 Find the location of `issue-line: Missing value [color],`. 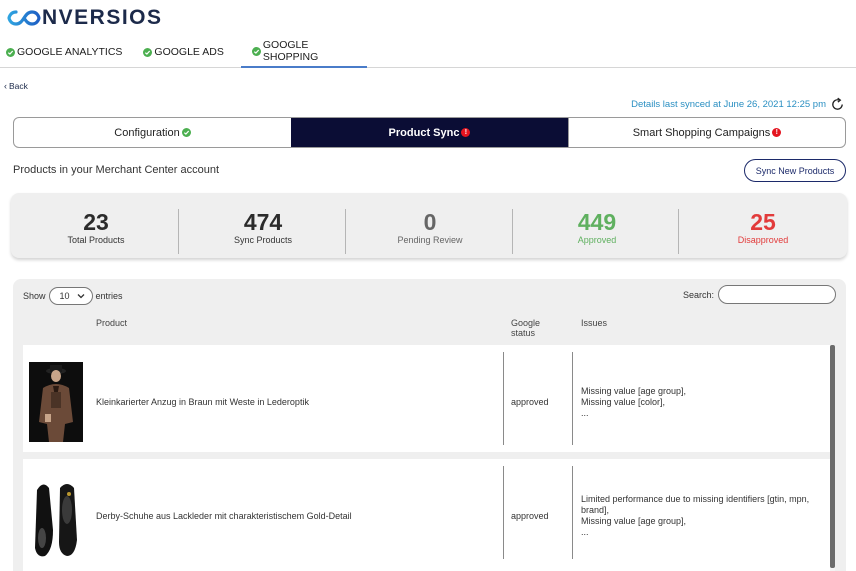

issue-line: Missing value [color], is located at coordinates (623, 402).